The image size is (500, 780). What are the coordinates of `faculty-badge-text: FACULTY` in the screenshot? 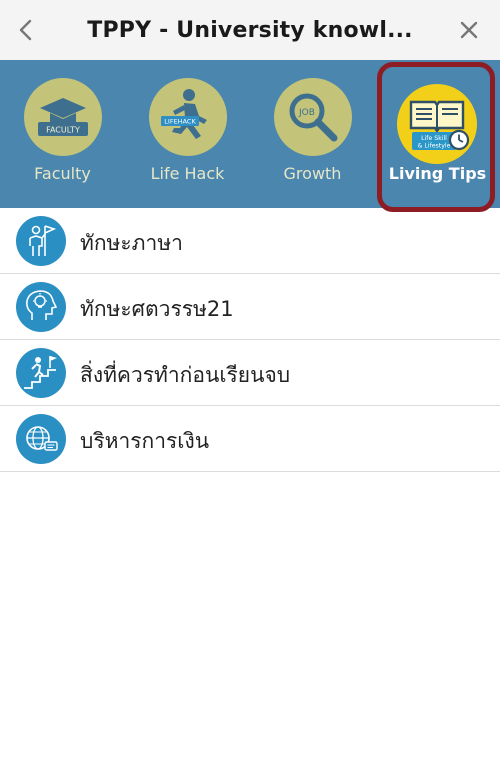 It's located at (63, 130).